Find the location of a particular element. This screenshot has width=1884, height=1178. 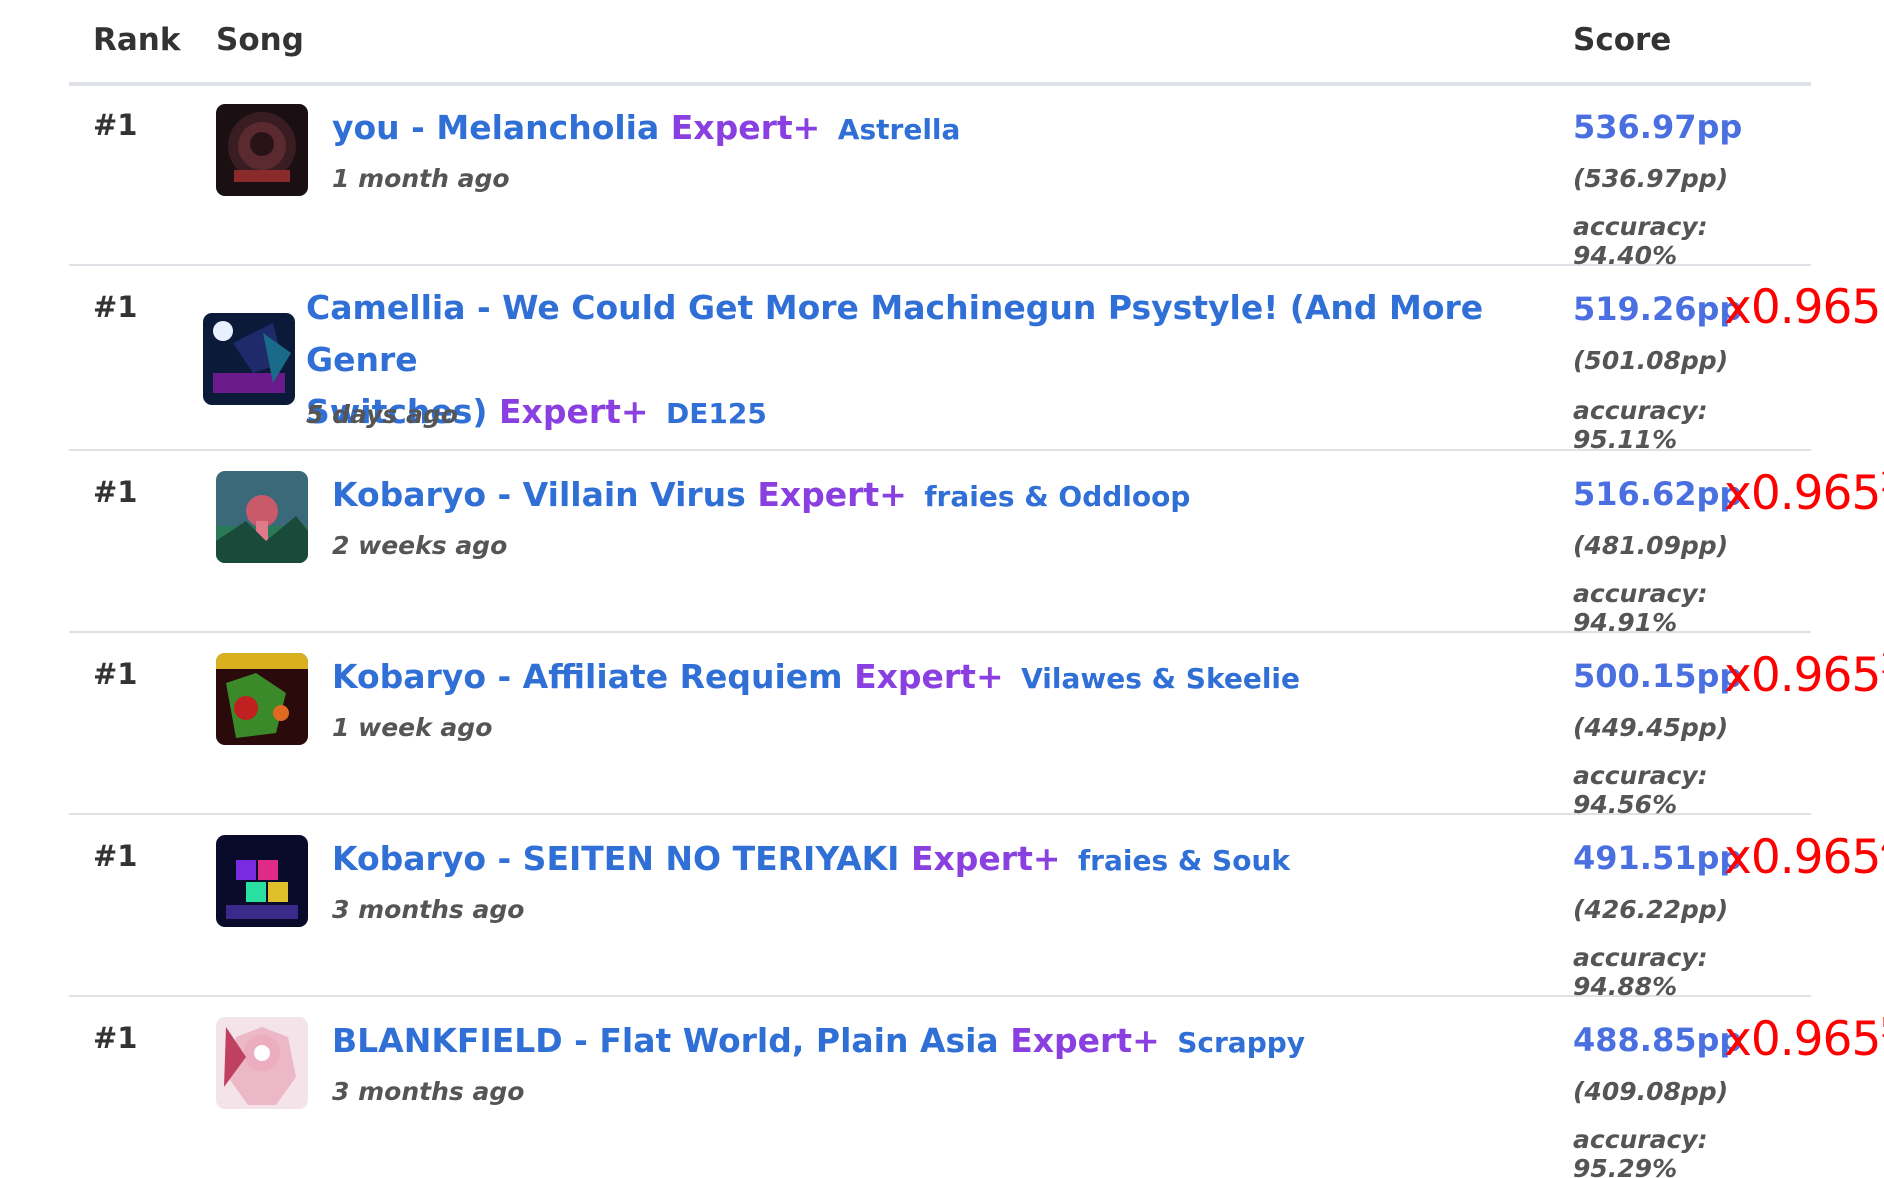

mapper-link: fraies & Souk is located at coordinates (1184, 860).